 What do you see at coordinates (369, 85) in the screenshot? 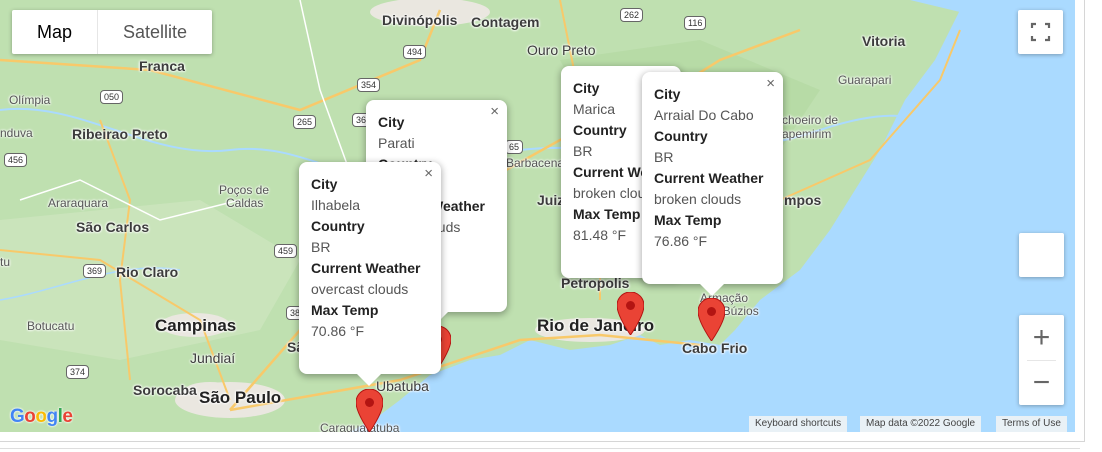
I see `highway-shield: 354` at bounding box center [369, 85].